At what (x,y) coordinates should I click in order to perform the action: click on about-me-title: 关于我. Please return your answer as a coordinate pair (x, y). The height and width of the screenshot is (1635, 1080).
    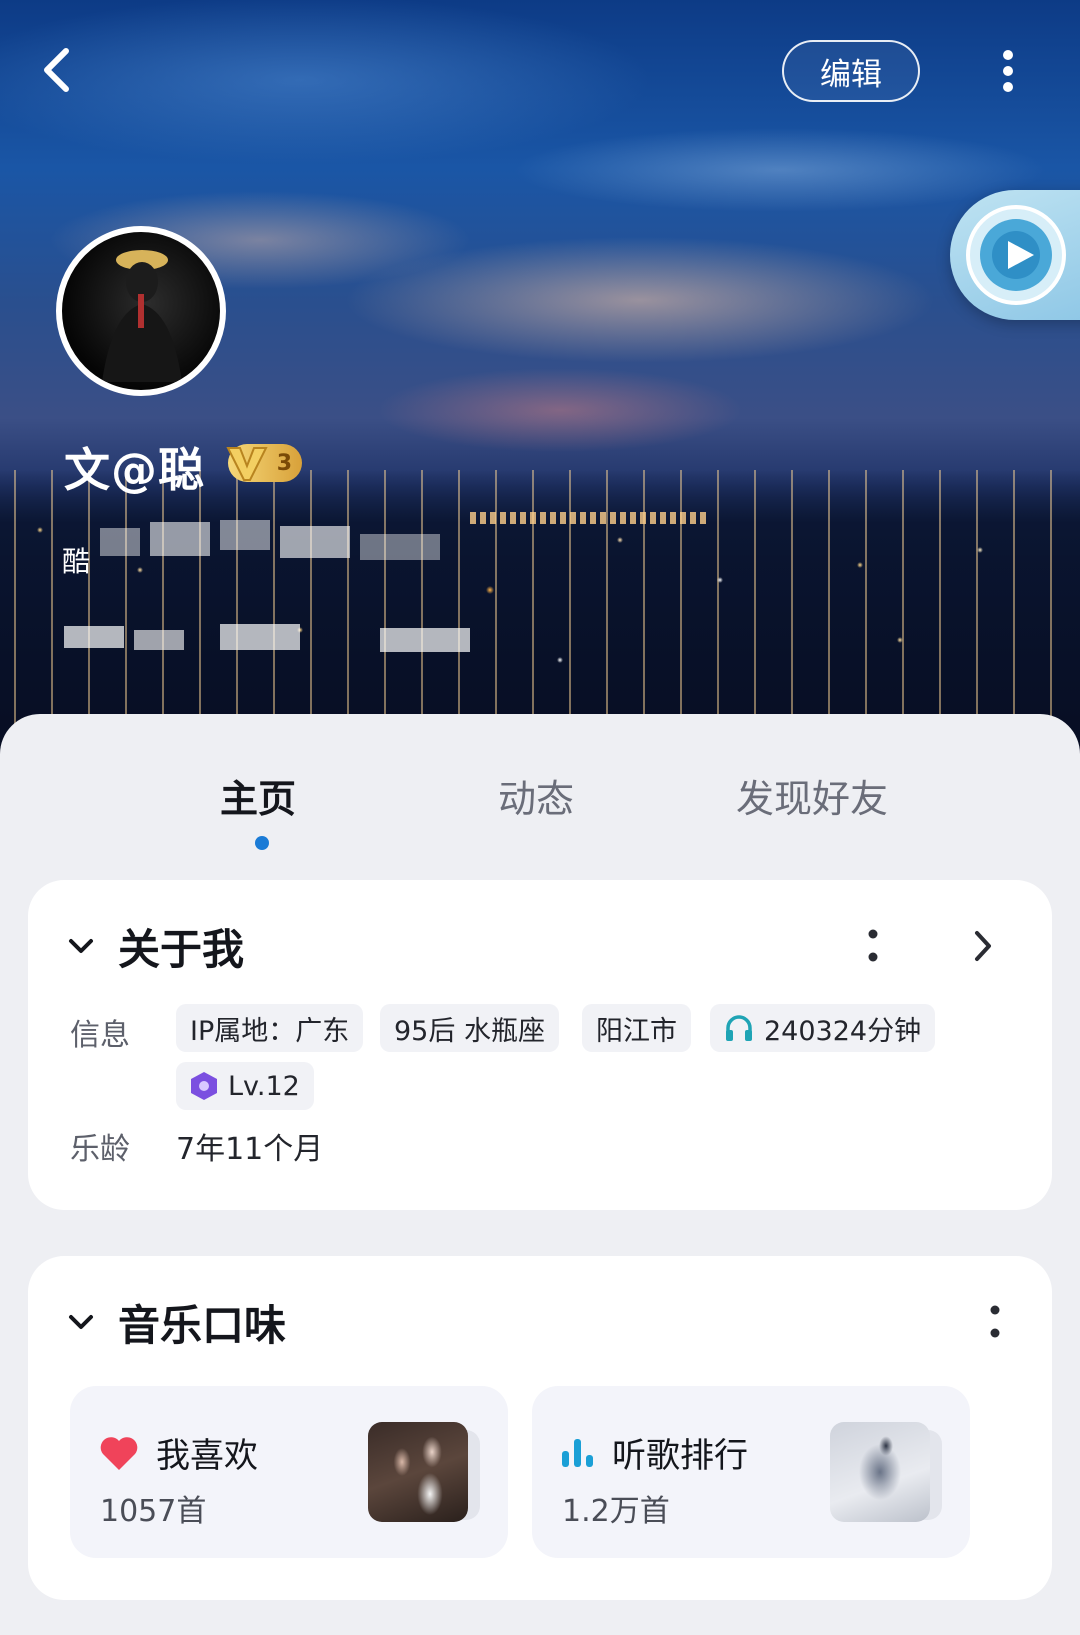
    Looking at the image, I should click on (181, 949).